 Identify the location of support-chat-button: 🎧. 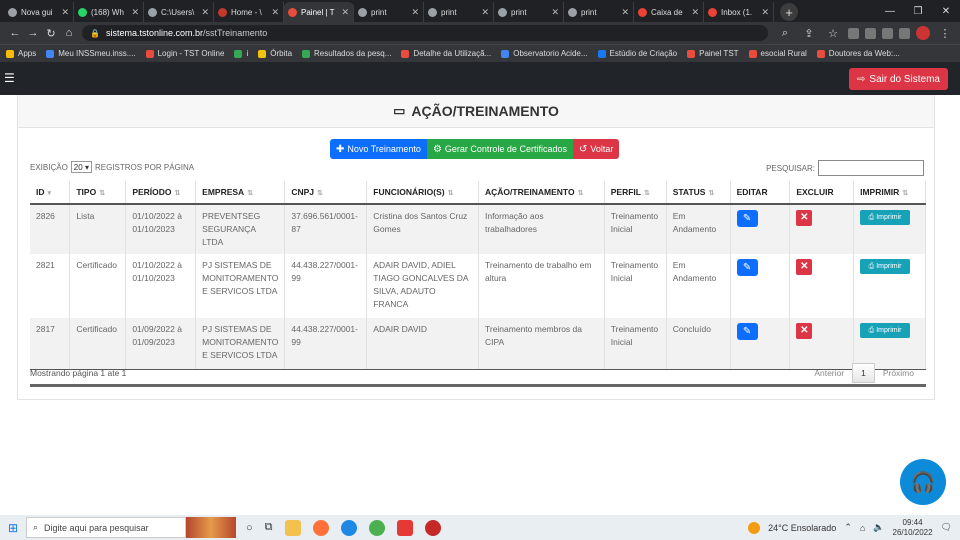
(923, 482).